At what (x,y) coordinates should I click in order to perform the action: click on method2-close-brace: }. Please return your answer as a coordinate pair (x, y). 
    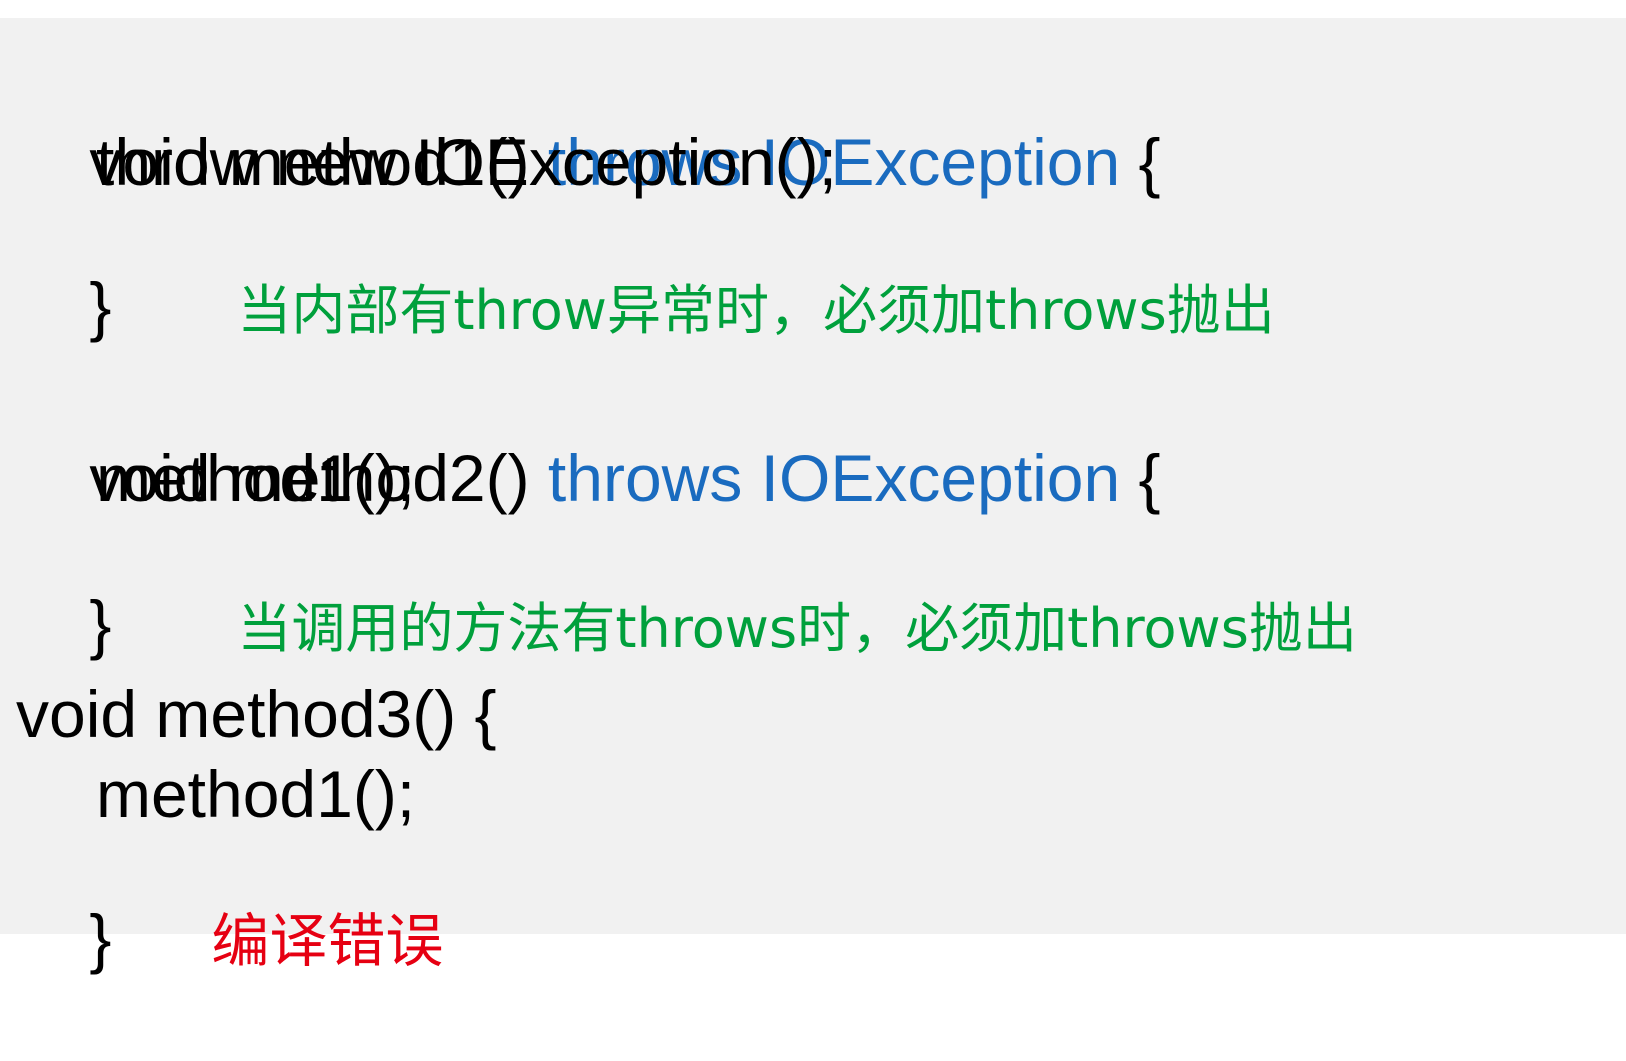
    Looking at the image, I should click on (100, 624).